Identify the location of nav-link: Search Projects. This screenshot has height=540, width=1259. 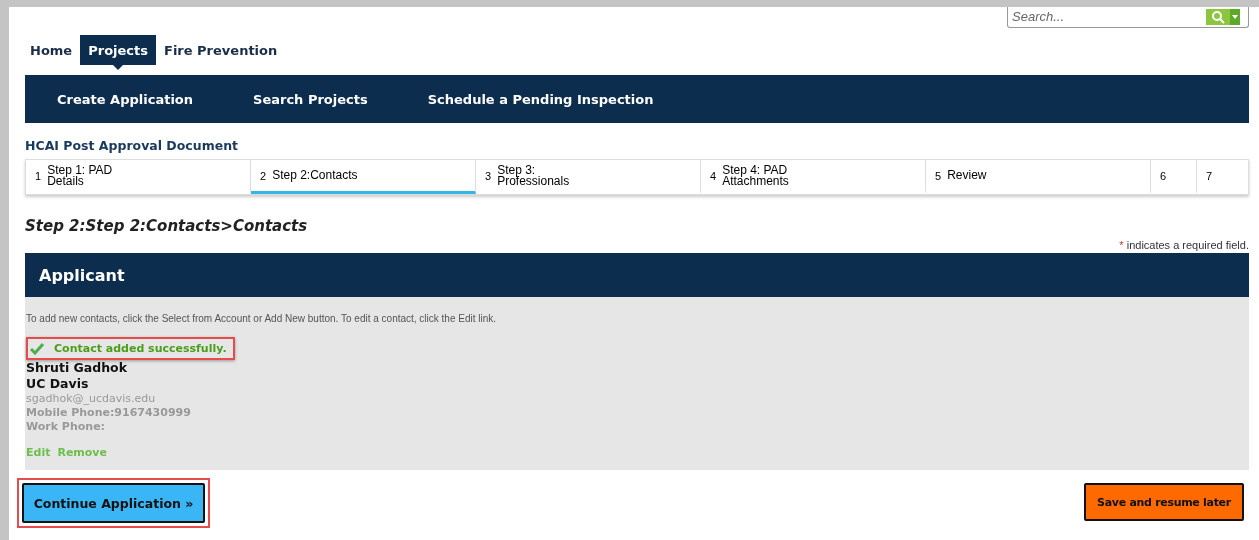
(310, 99).